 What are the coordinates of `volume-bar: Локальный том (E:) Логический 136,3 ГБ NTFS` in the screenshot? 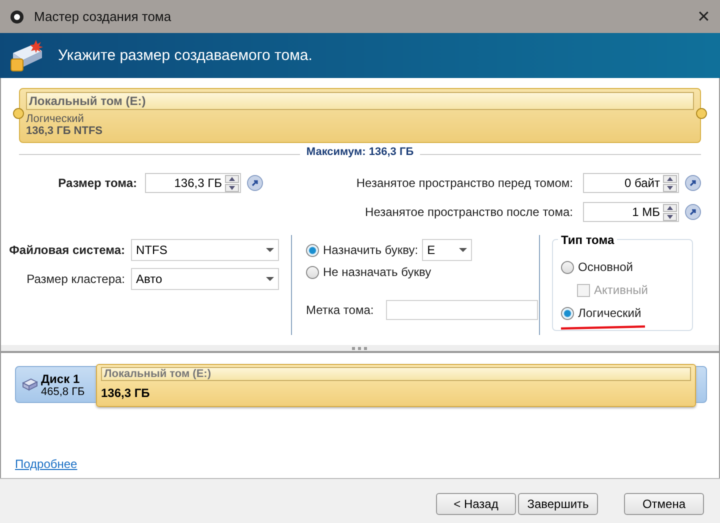 It's located at (360, 115).